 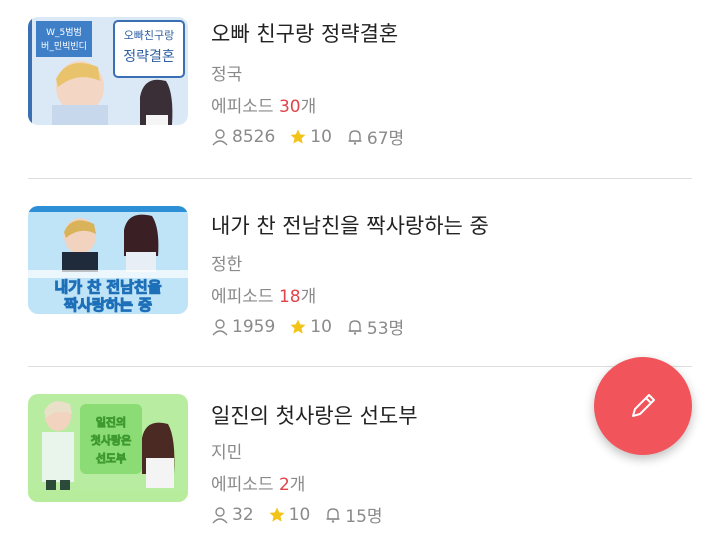 What do you see at coordinates (108, 260) in the screenshot?
I see `story-thumbnail: 내가 찬 전남친을 짝사랑하는 중` at bounding box center [108, 260].